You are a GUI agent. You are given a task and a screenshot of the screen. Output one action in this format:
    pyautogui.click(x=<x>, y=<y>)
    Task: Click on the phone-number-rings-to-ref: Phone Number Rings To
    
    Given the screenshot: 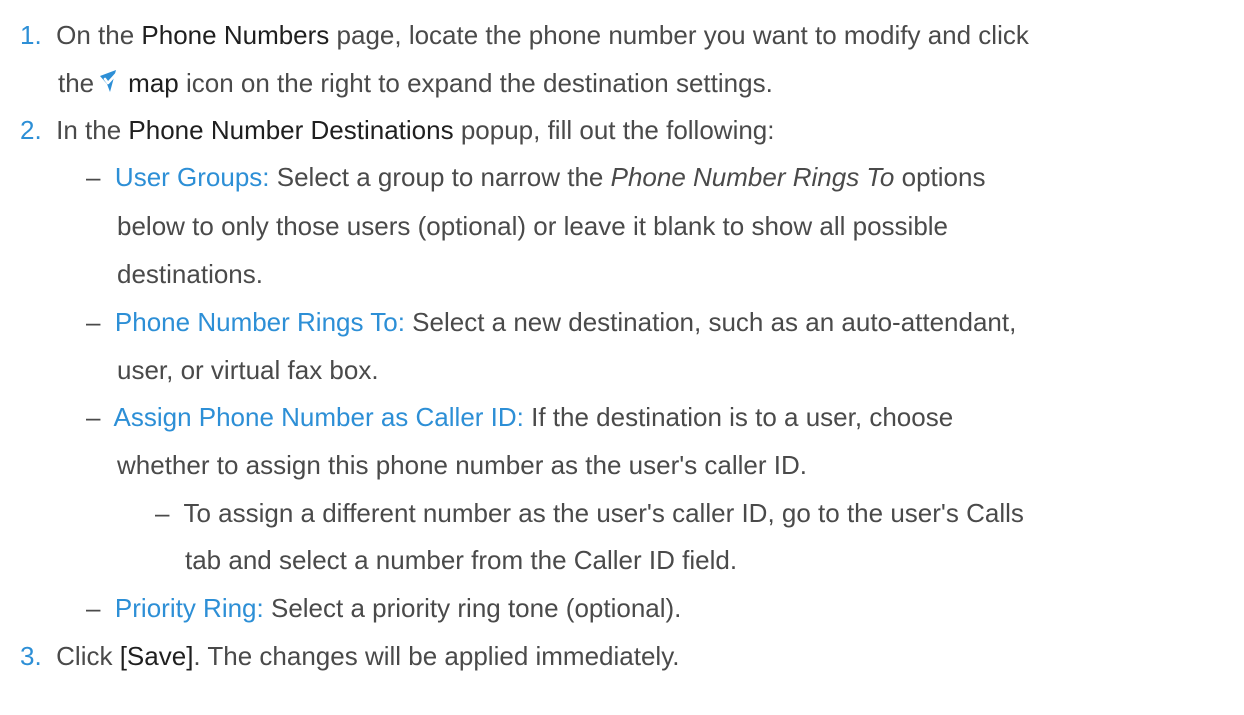 What is the action you would take?
    pyautogui.click(x=752, y=177)
    